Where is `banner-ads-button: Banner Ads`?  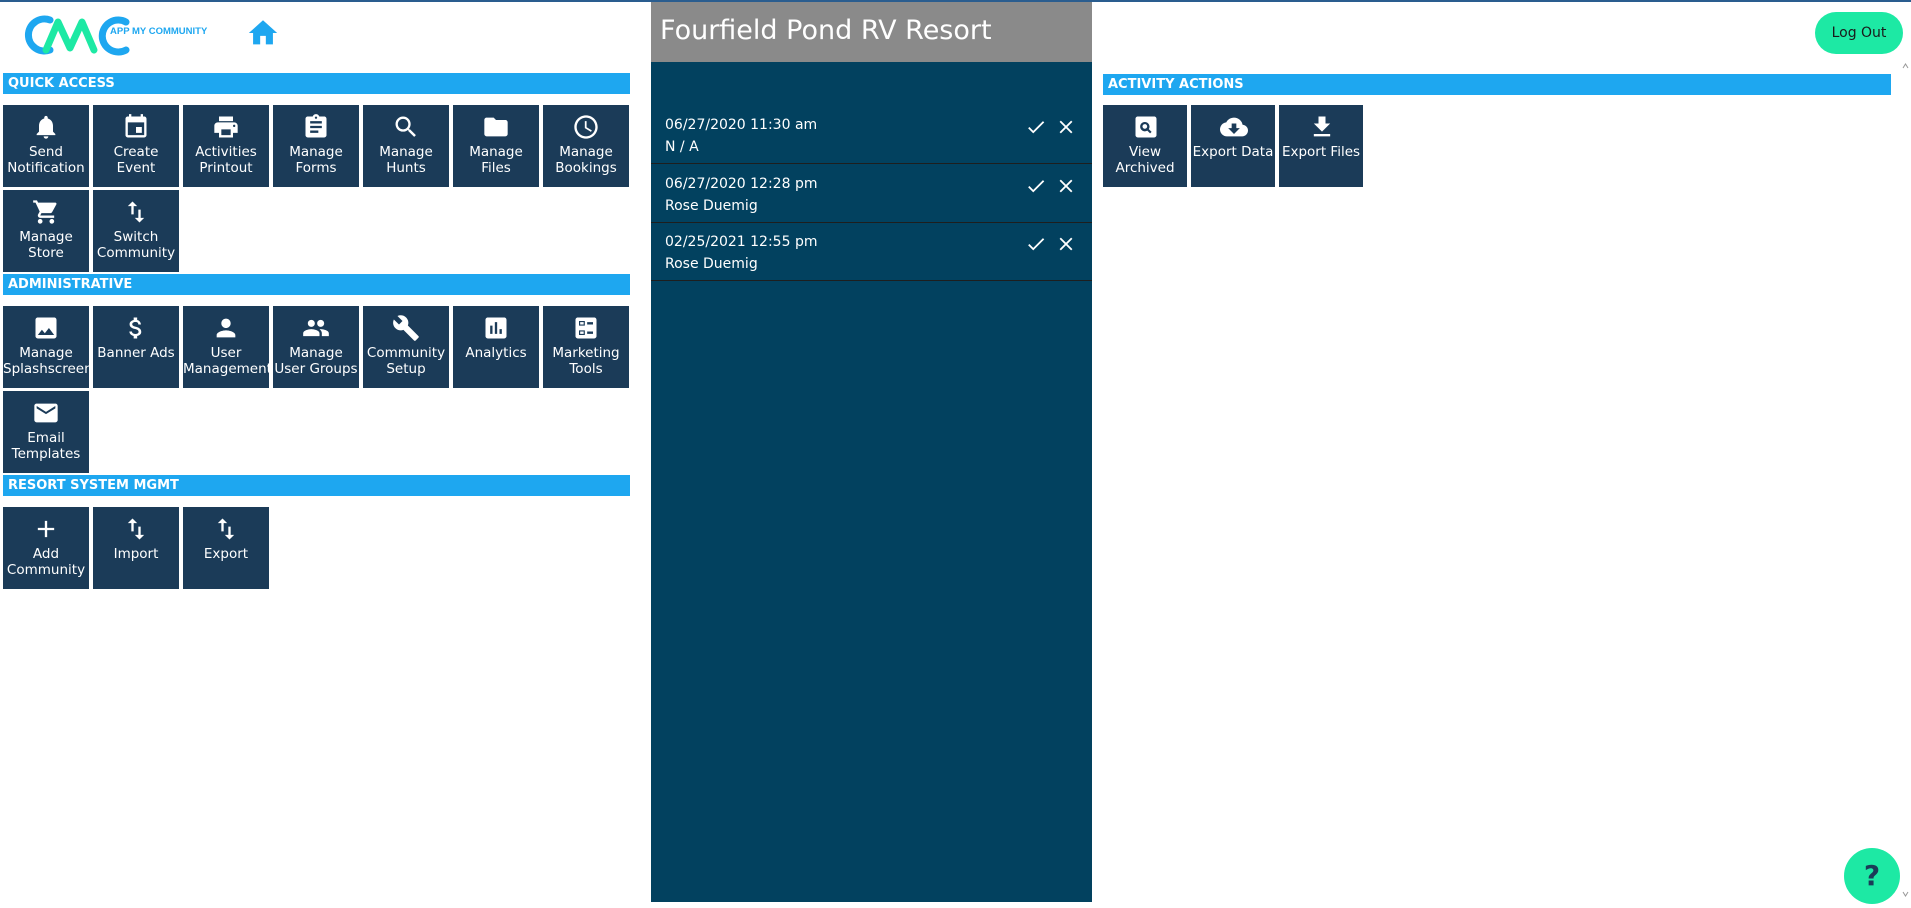
banner-ads-button: Banner Ads is located at coordinates (136, 347).